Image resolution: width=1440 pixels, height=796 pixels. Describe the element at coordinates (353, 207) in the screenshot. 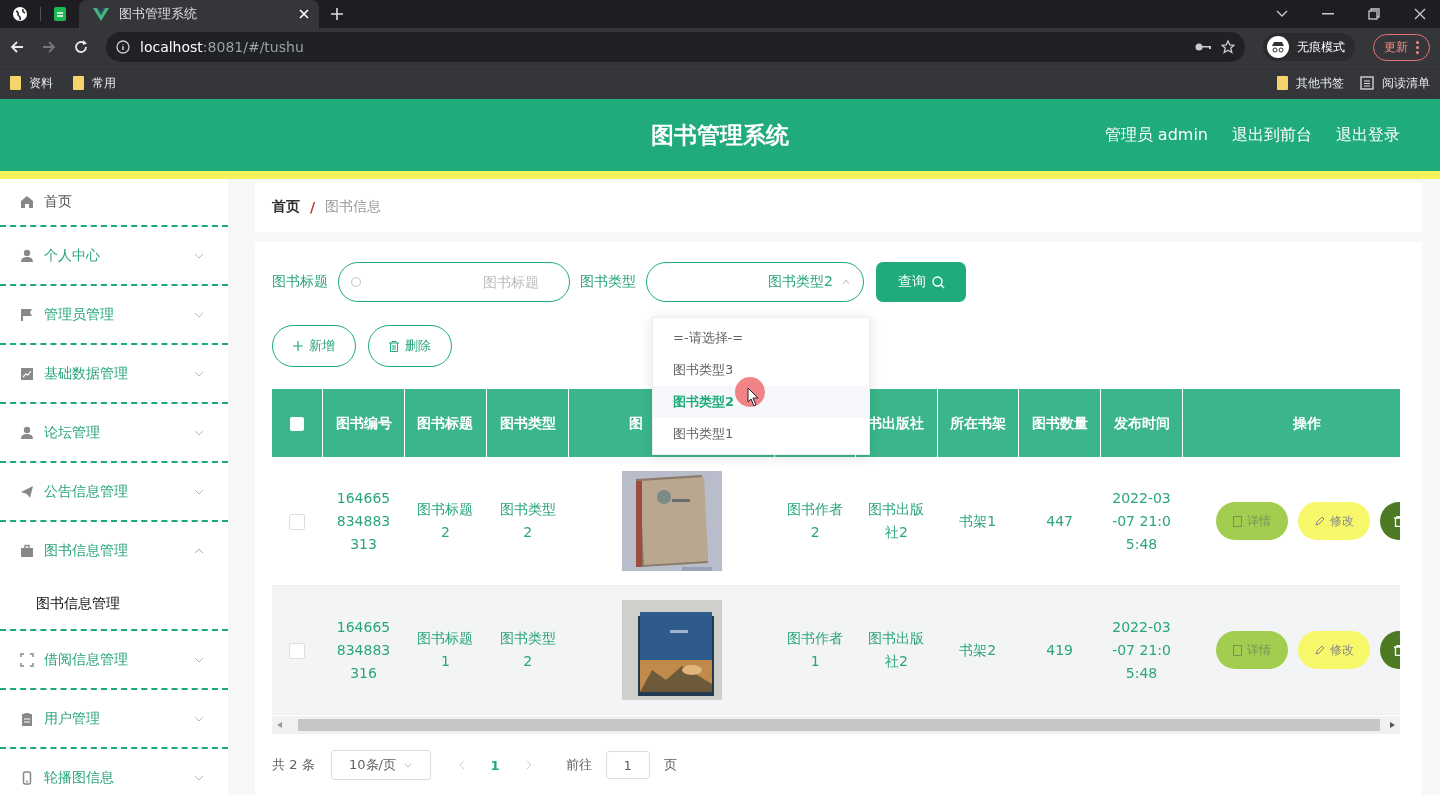

I see `breadcrumb-current: 图书信息` at that location.